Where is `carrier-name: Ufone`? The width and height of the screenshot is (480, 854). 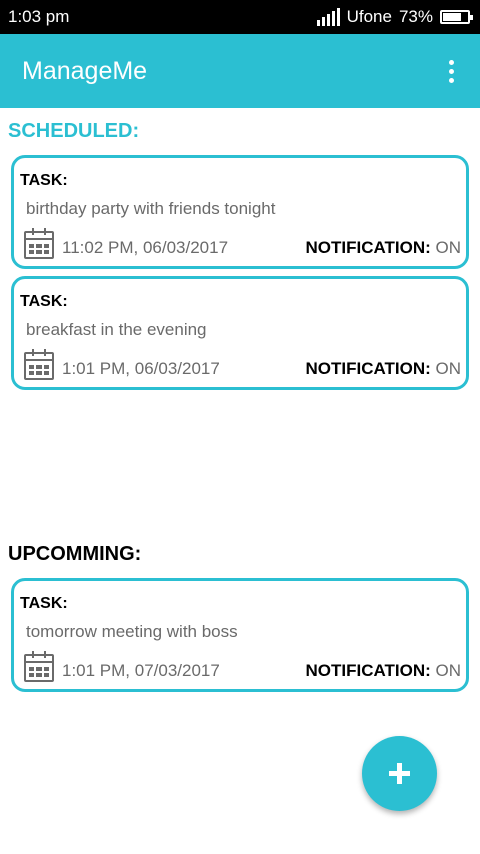 carrier-name: Ufone is located at coordinates (369, 16).